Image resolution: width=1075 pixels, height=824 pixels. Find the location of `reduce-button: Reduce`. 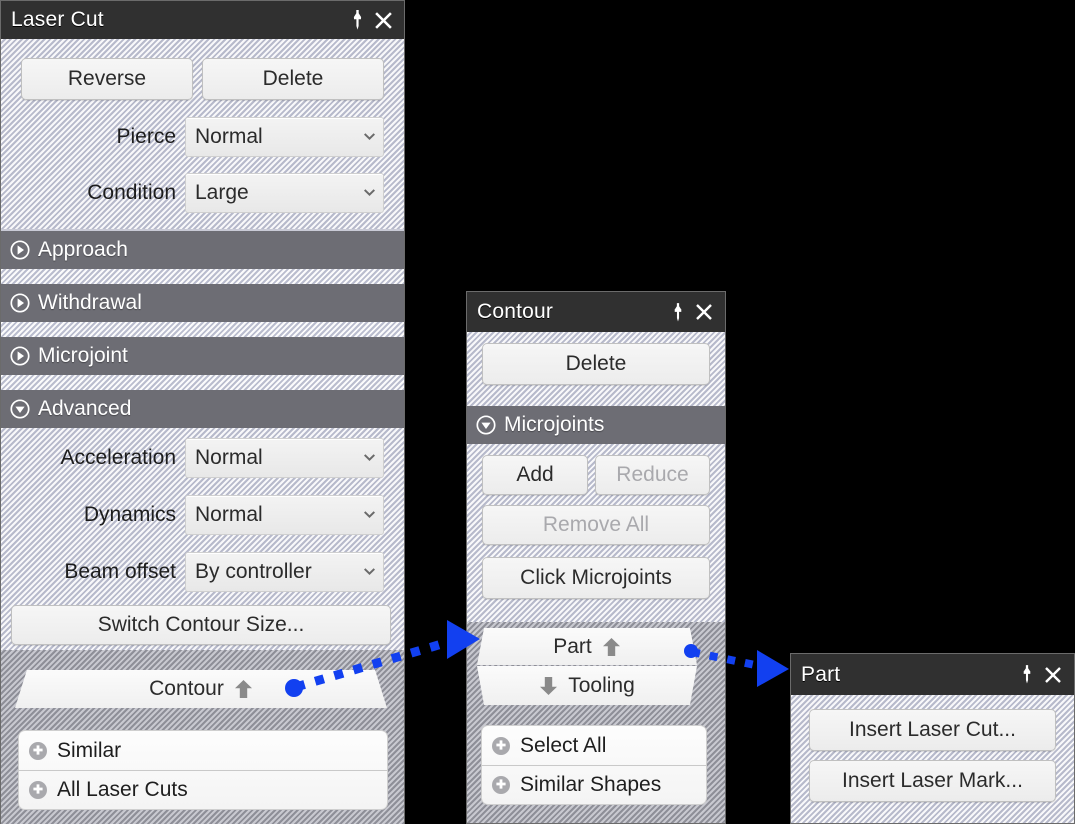

reduce-button: Reduce is located at coordinates (652, 475).